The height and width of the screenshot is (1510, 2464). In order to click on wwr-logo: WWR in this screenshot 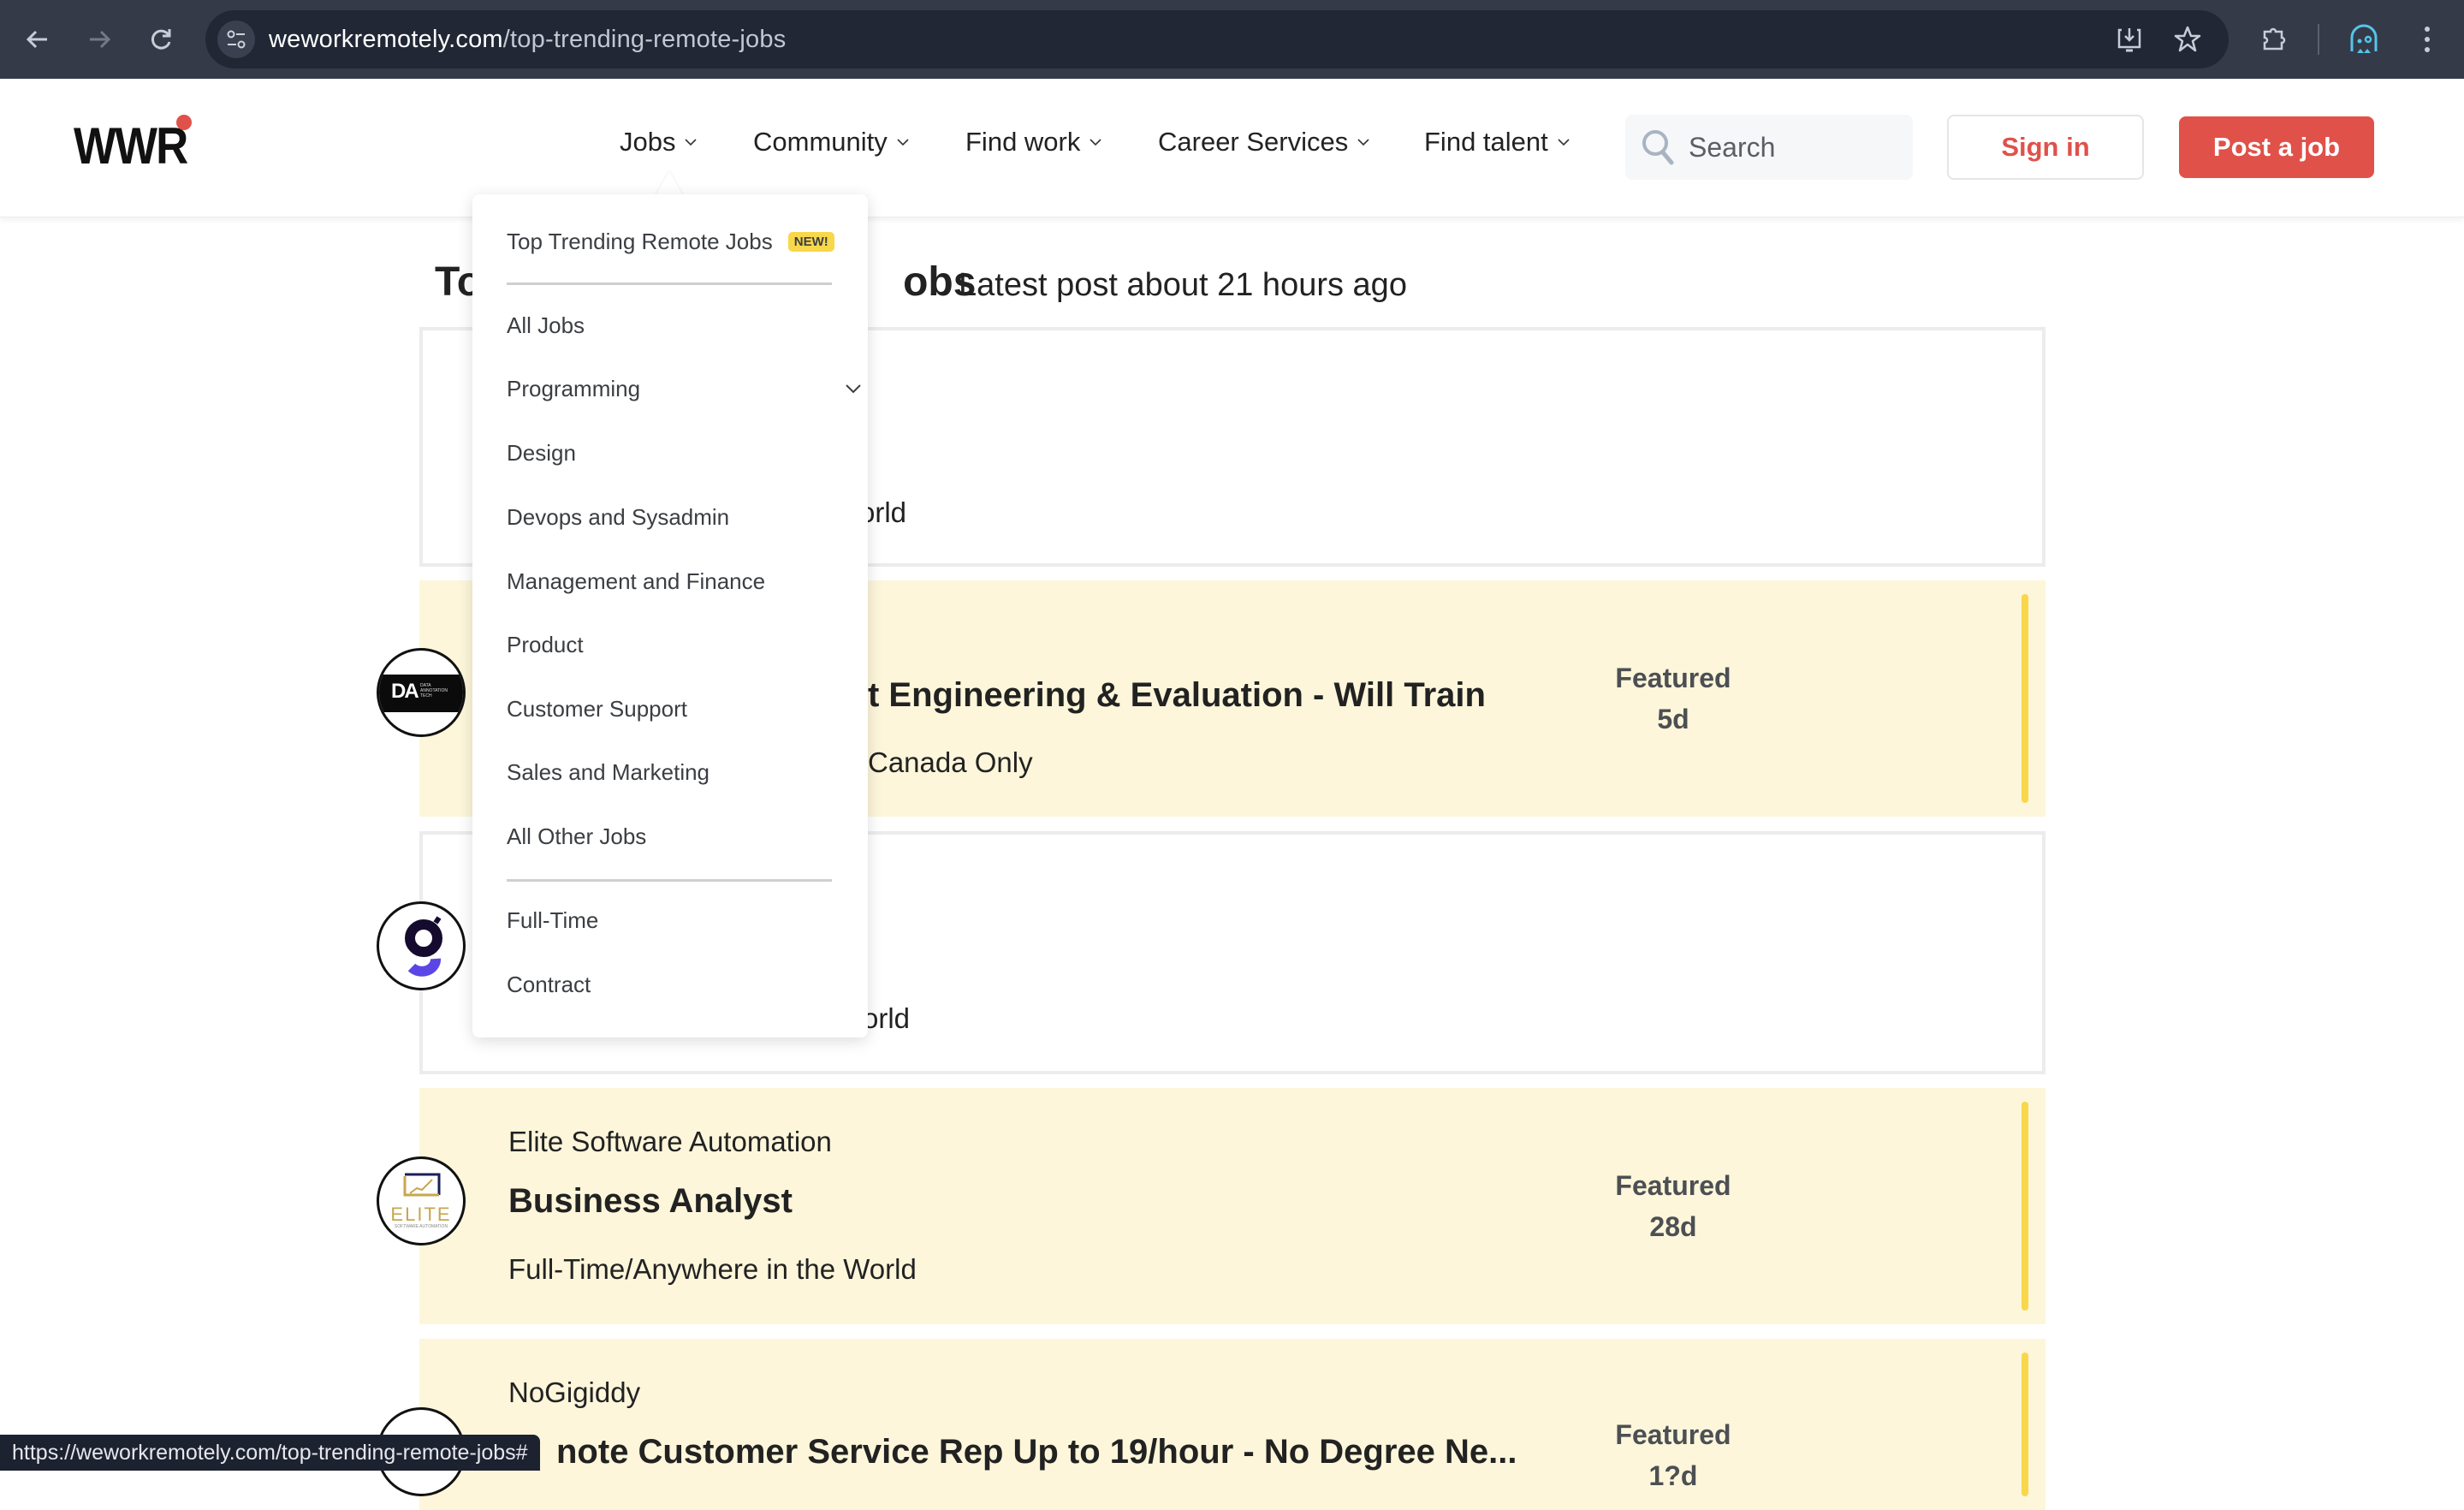, I will do `click(131, 145)`.